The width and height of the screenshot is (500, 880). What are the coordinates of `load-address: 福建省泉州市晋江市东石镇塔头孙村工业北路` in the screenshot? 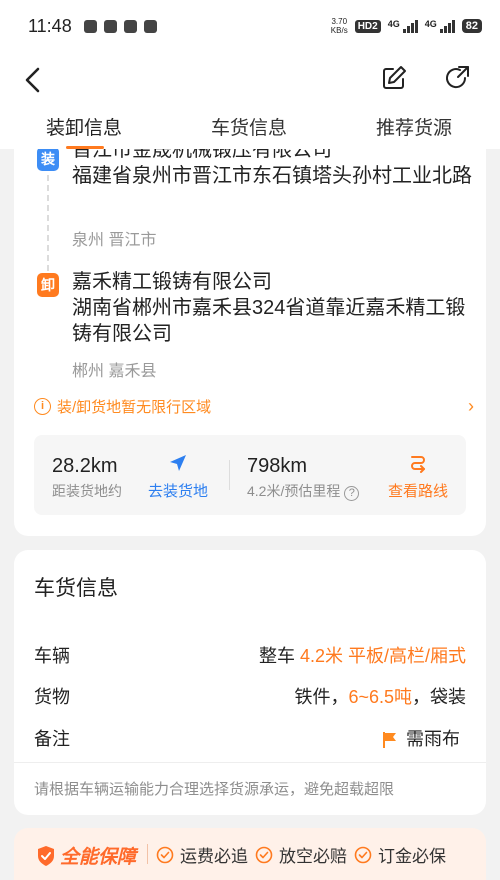 It's located at (272, 176).